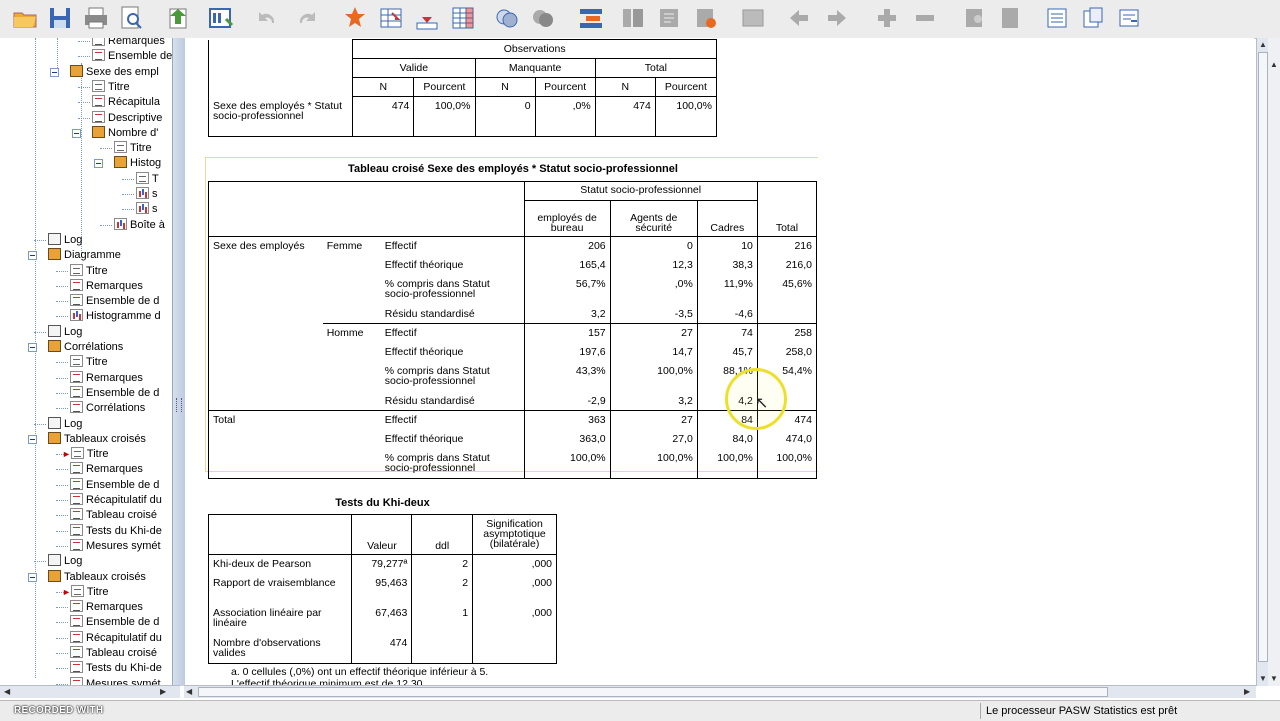 The width and height of the screenshot is (1280, 721). What do you see at coordinates (1011, 18) in the screenshot?
I see `insert-heading-icon` at bounding box center [1011, 18].